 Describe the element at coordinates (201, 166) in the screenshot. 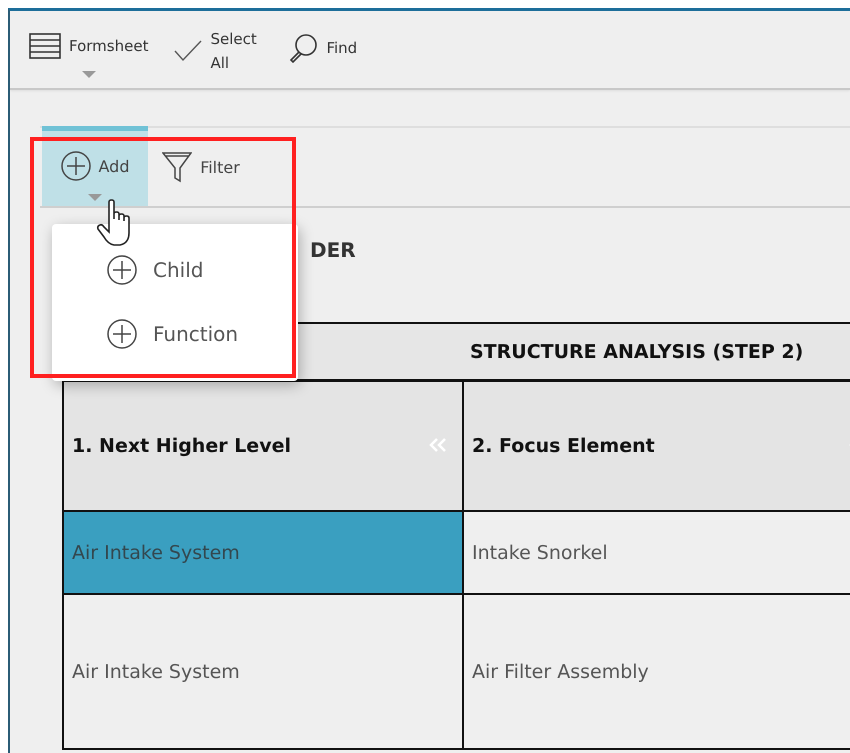

I see `filter-button: Filter` at that location.